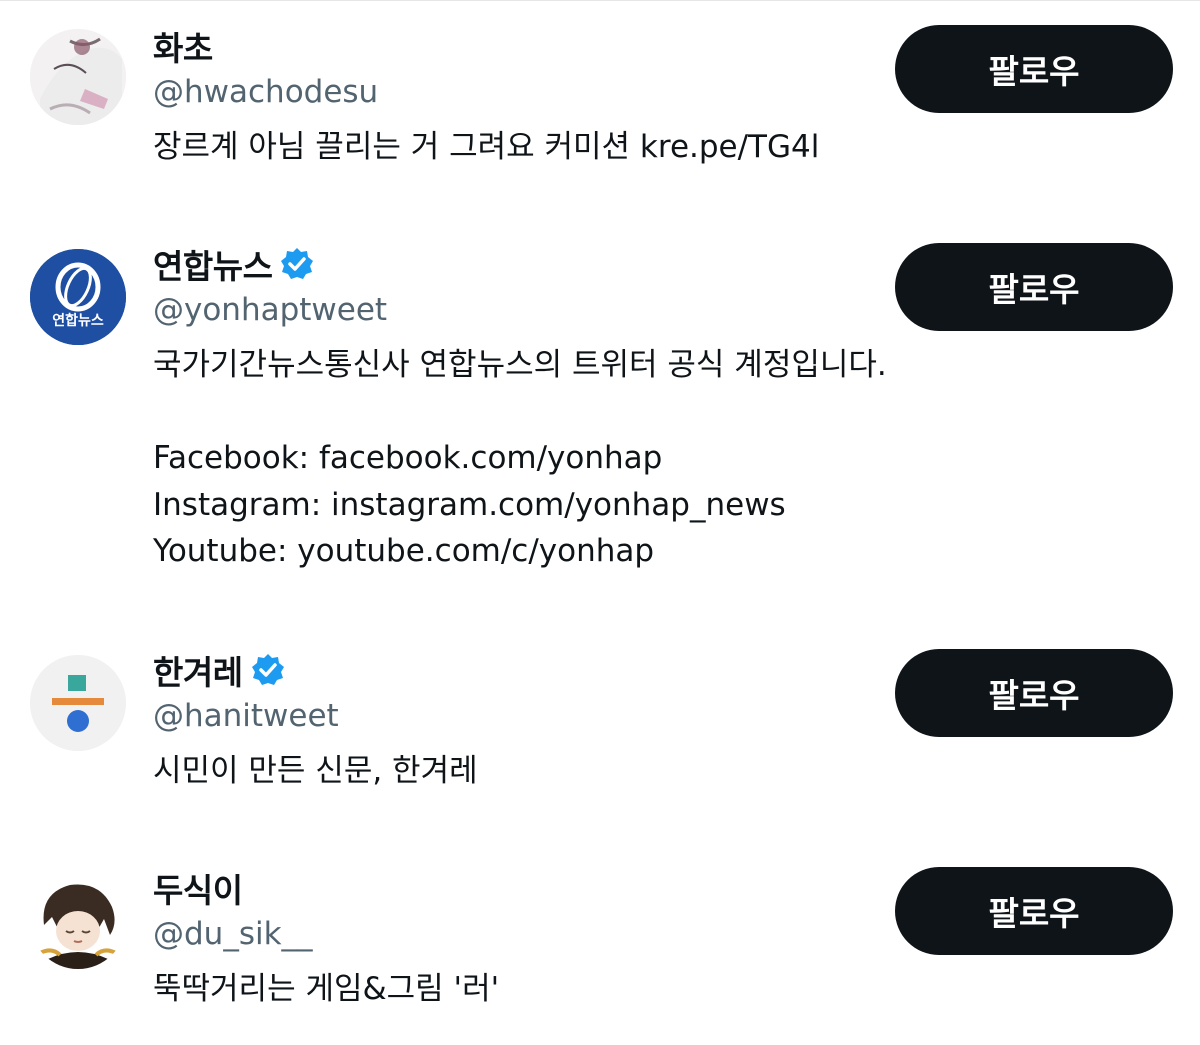 The image size is (1200, 1045). Describe the element at coordinates (523, 310) in the screenshot. I see `handle: @yonhaptweet` at that location.